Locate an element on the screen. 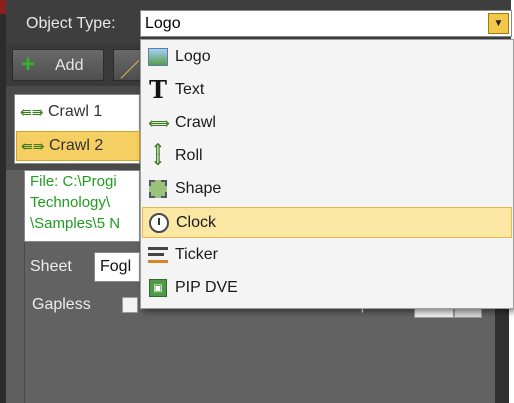 The width and height of the screenshot is (514, 403). list-item-crawl-2: ⇚⇛ Crawl 2 is located at coordinates (78, 146).